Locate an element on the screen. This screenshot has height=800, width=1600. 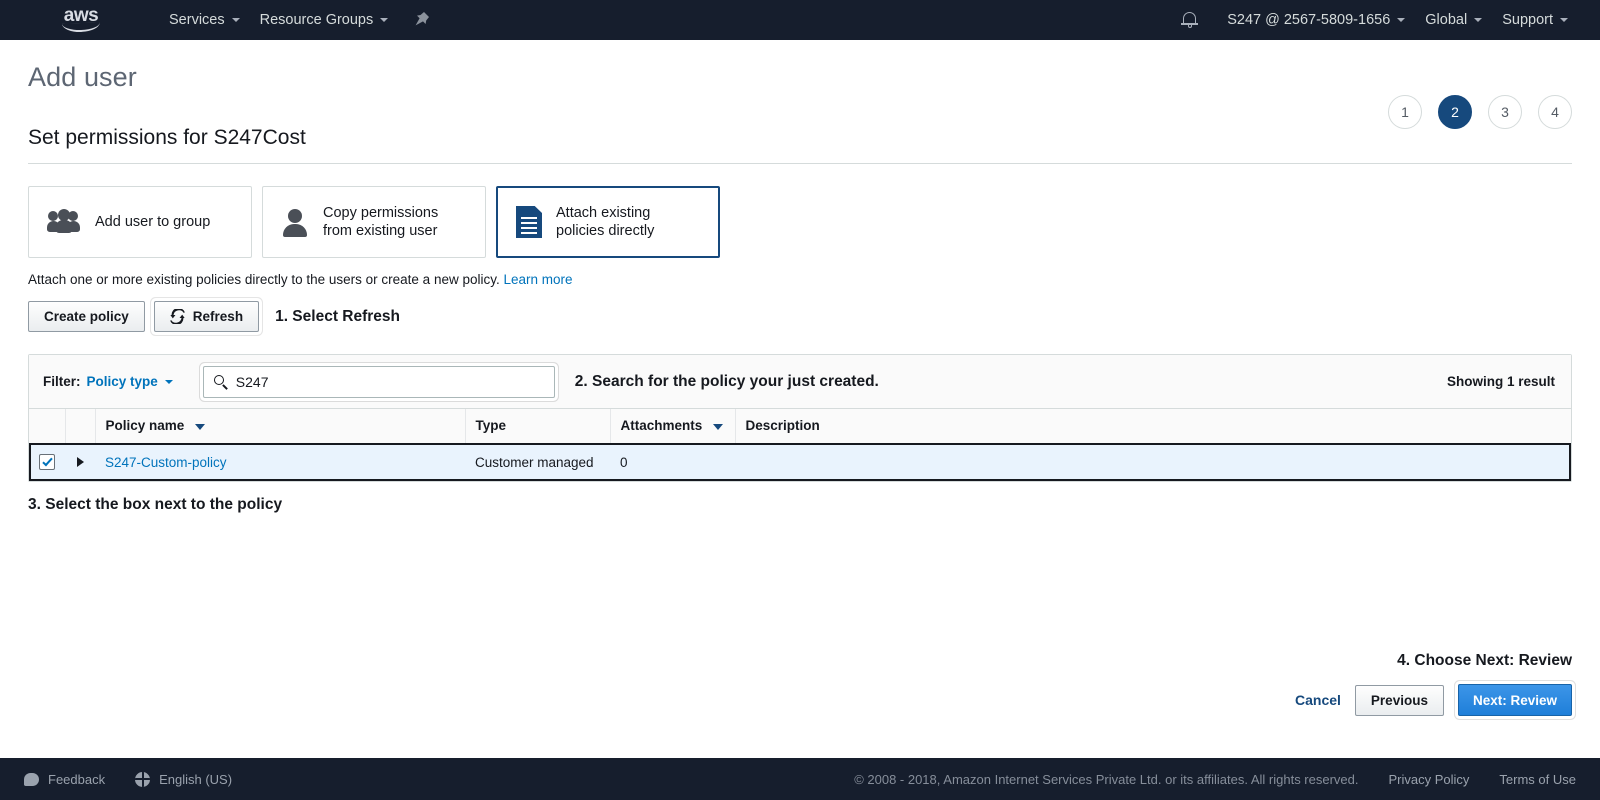
policy-table-head: Policy name Type Attachments Description is located at coordinates (800, 426).